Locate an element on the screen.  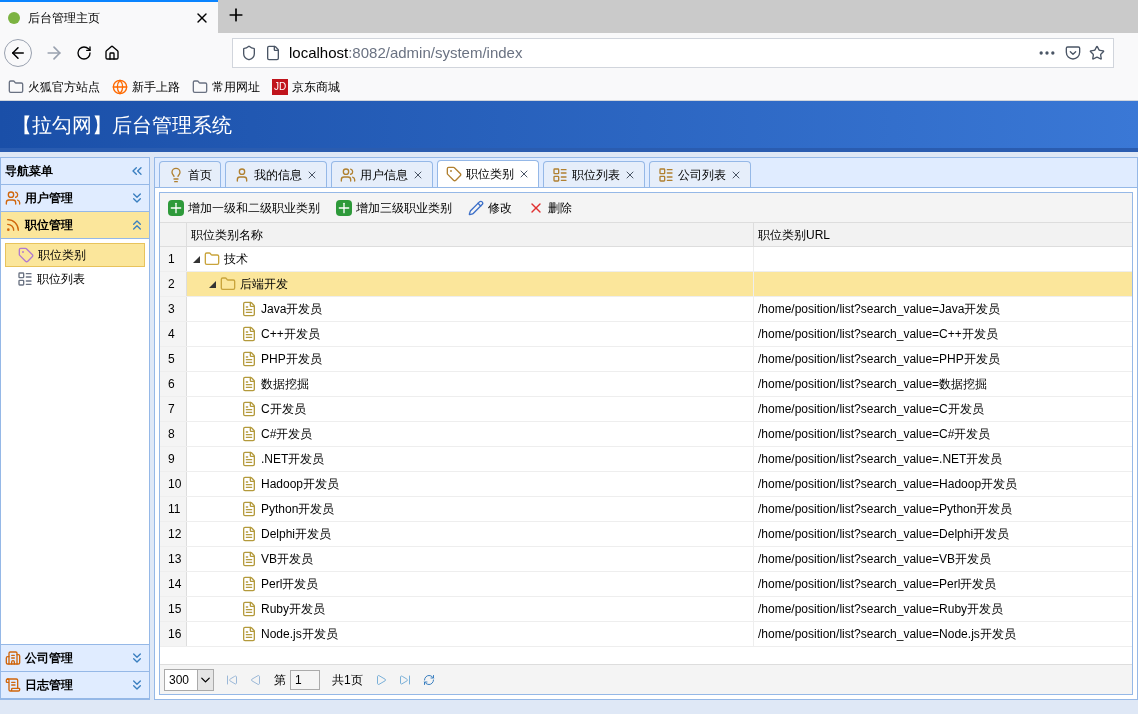
row-number: 8 is located at coordinates (173, 434).